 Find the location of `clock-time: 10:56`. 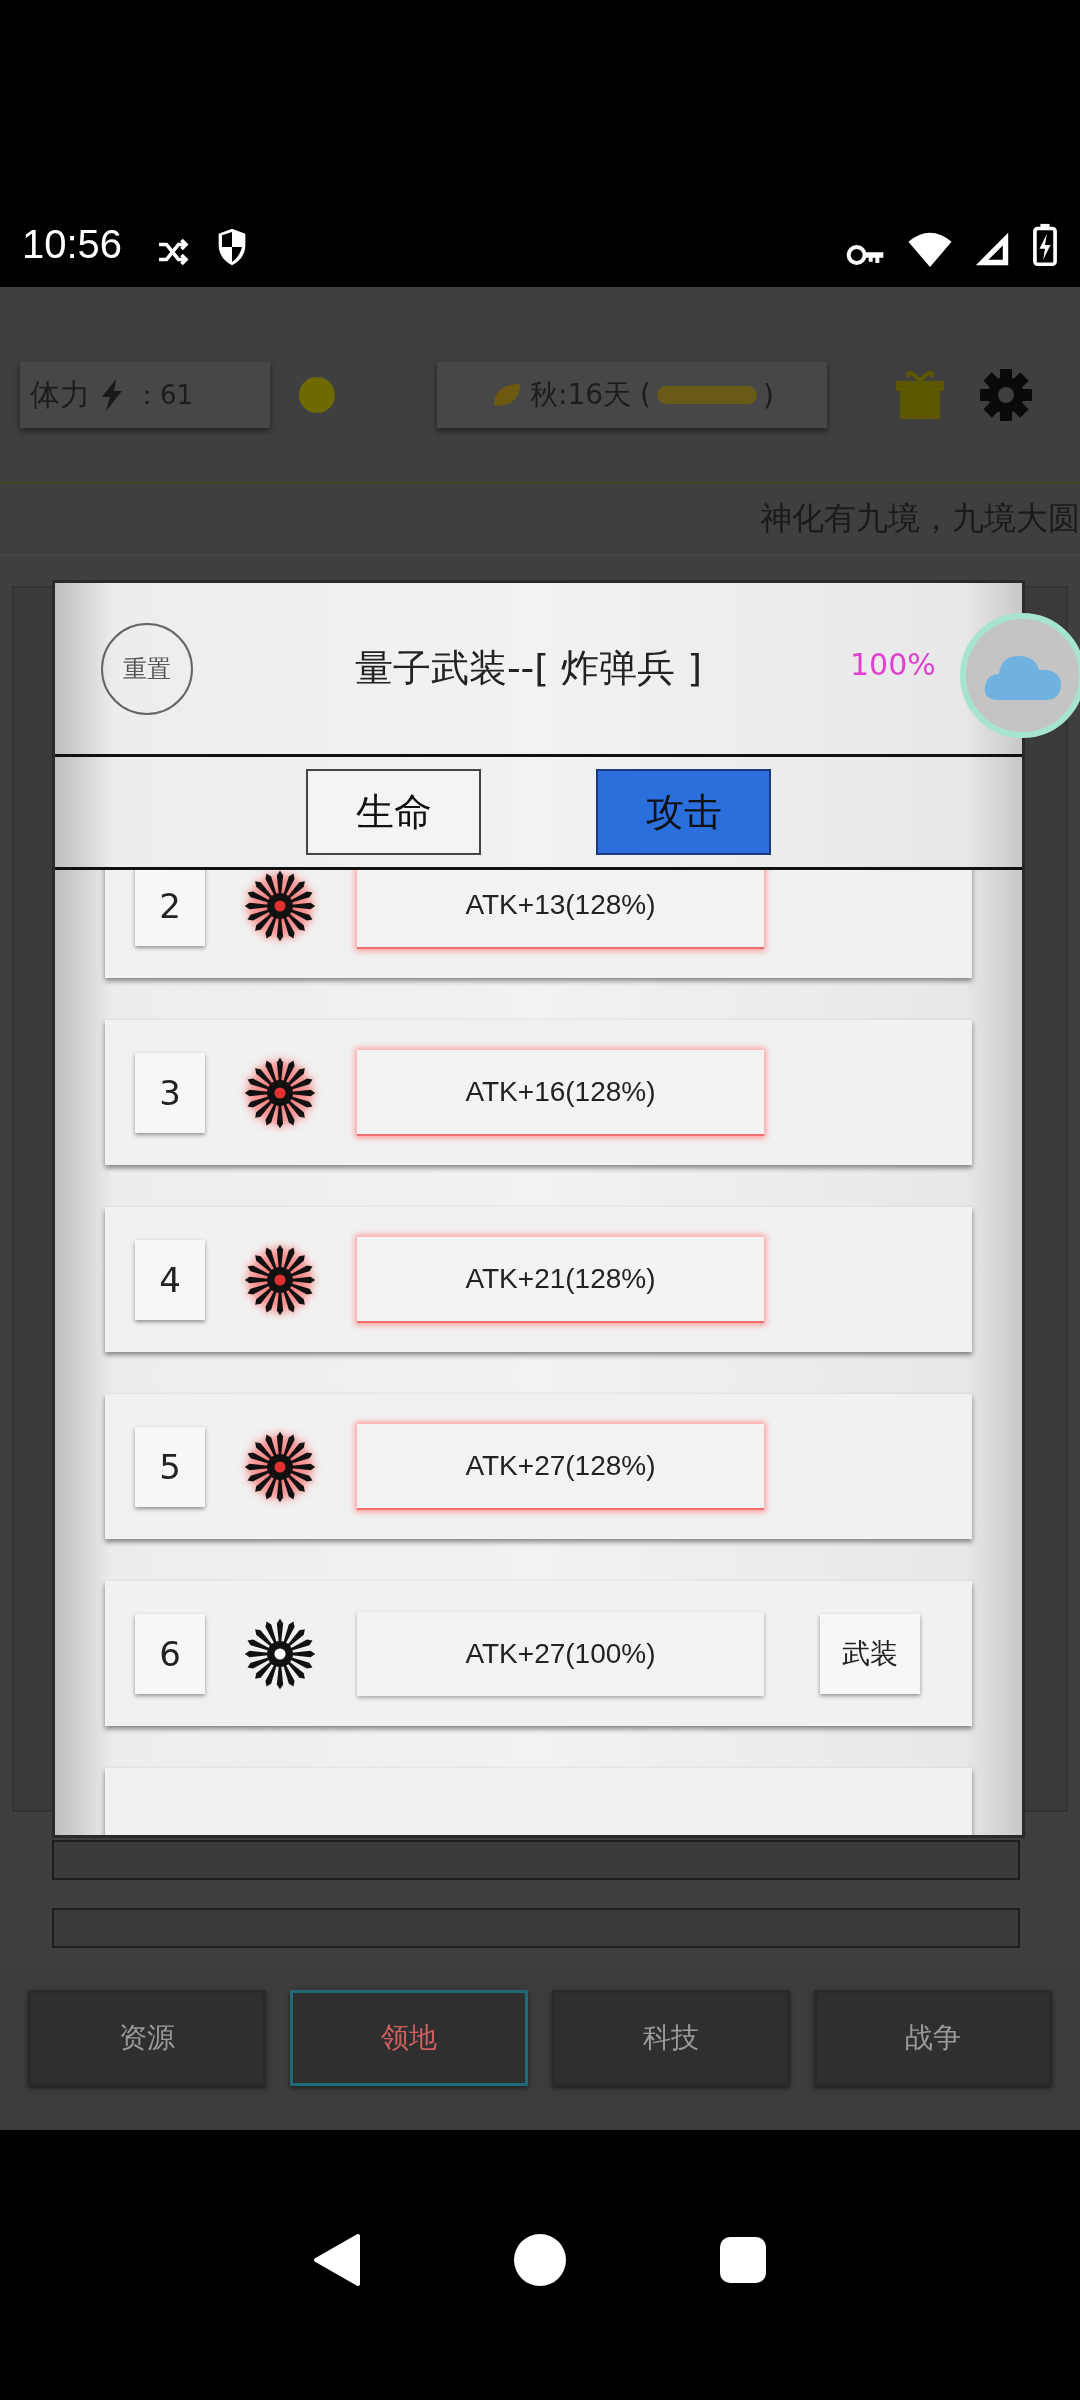

clock-time: 10:56 is located at coordinates (72, 244).